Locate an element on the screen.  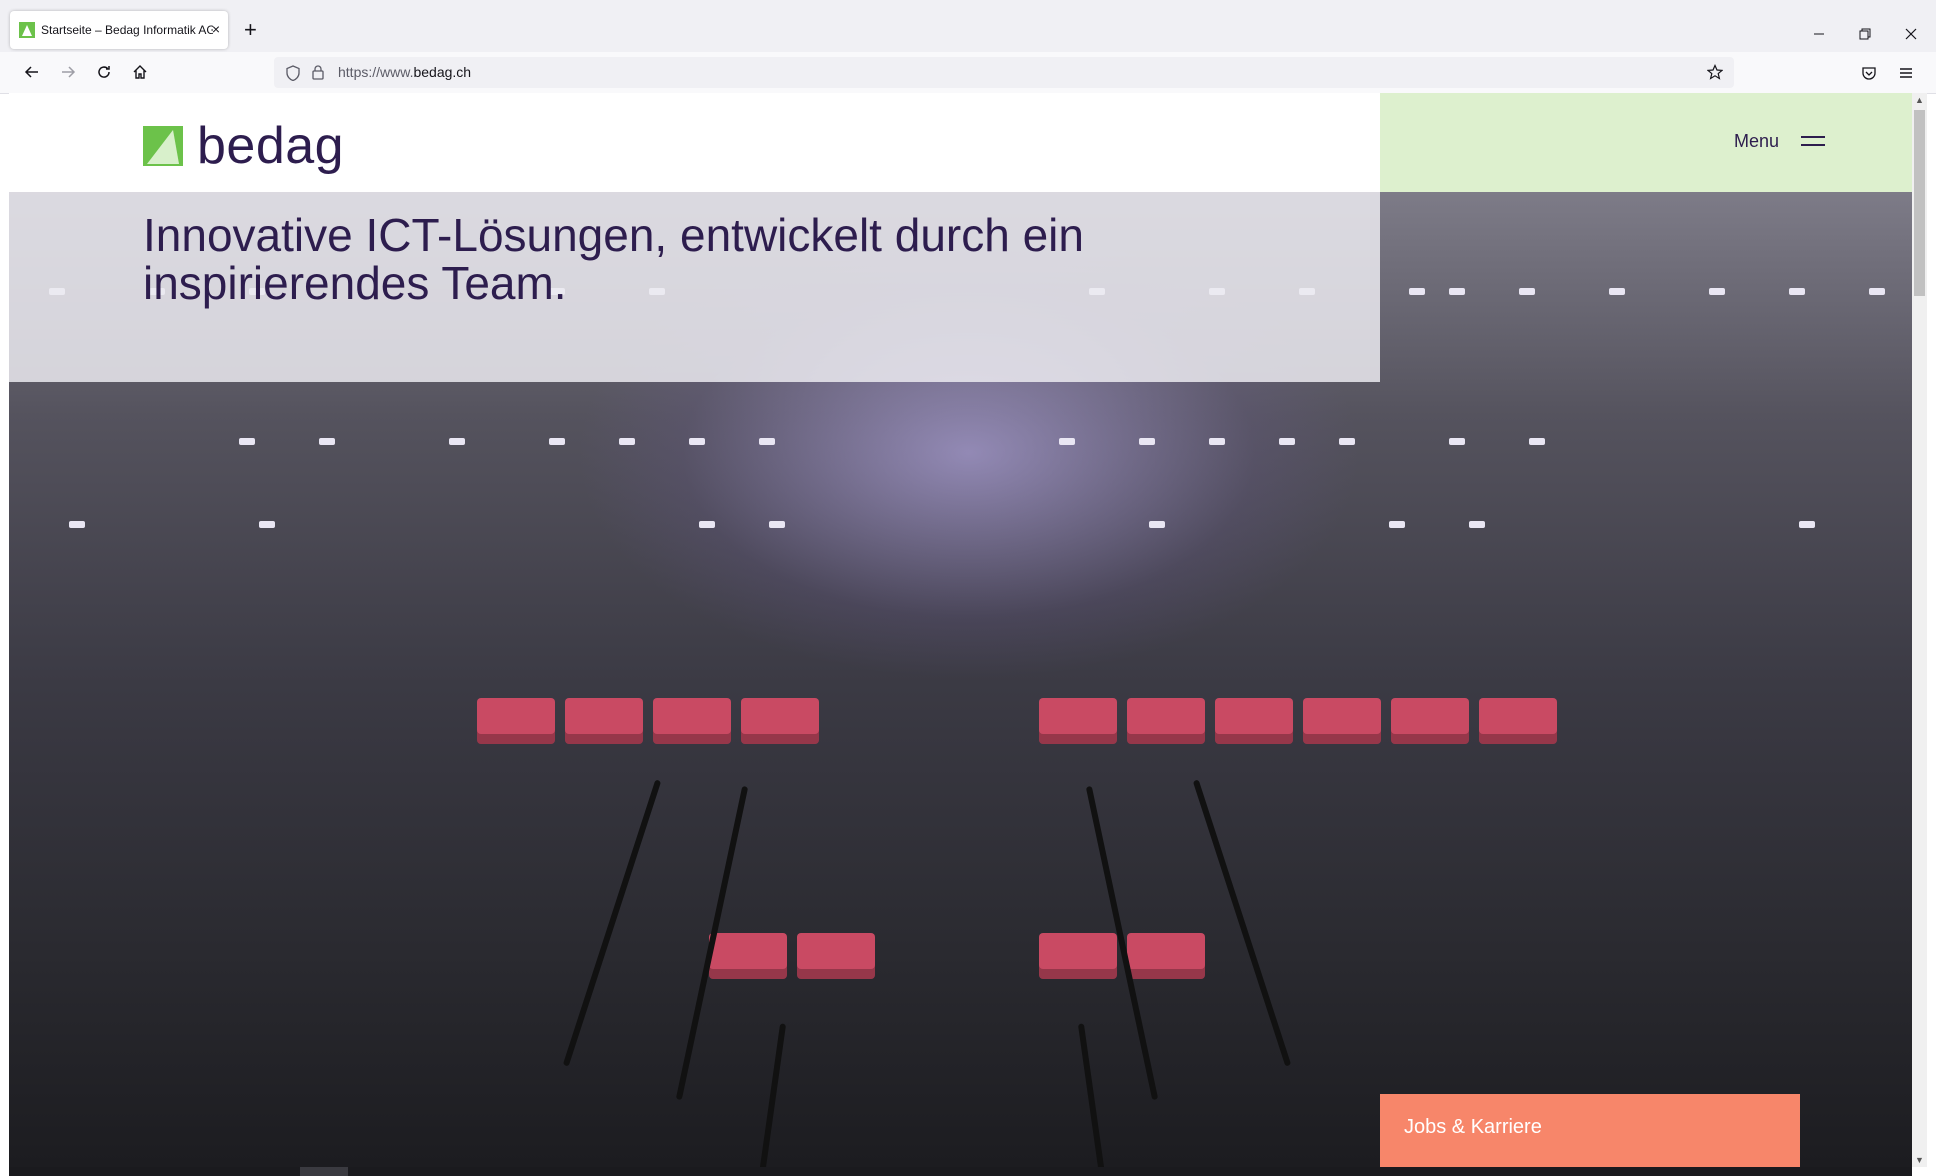
arrow-left-icon is located at coordinates (31, 72).